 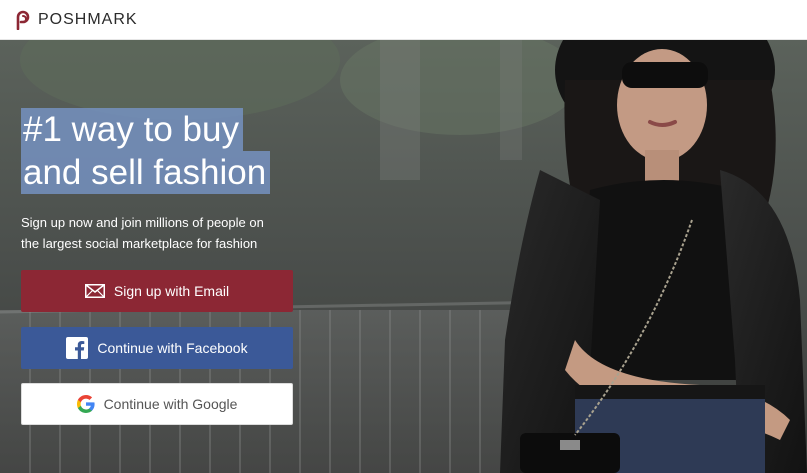 I want to click on sign-up-email-button: Sign up with Email, so click(x=157, y=291).